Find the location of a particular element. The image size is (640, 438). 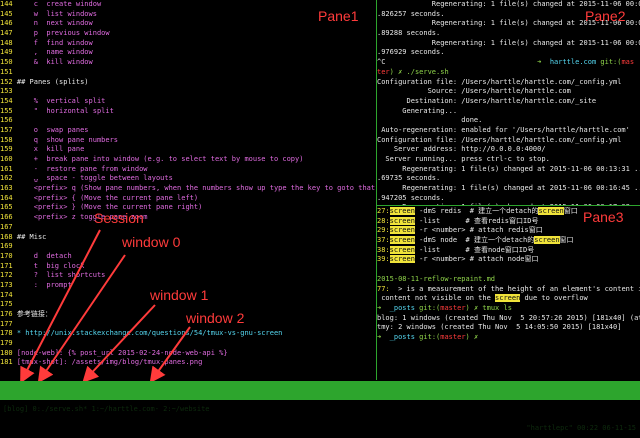

pane1-line: 161 - restore pane from window is located at coordinates (188, 170).